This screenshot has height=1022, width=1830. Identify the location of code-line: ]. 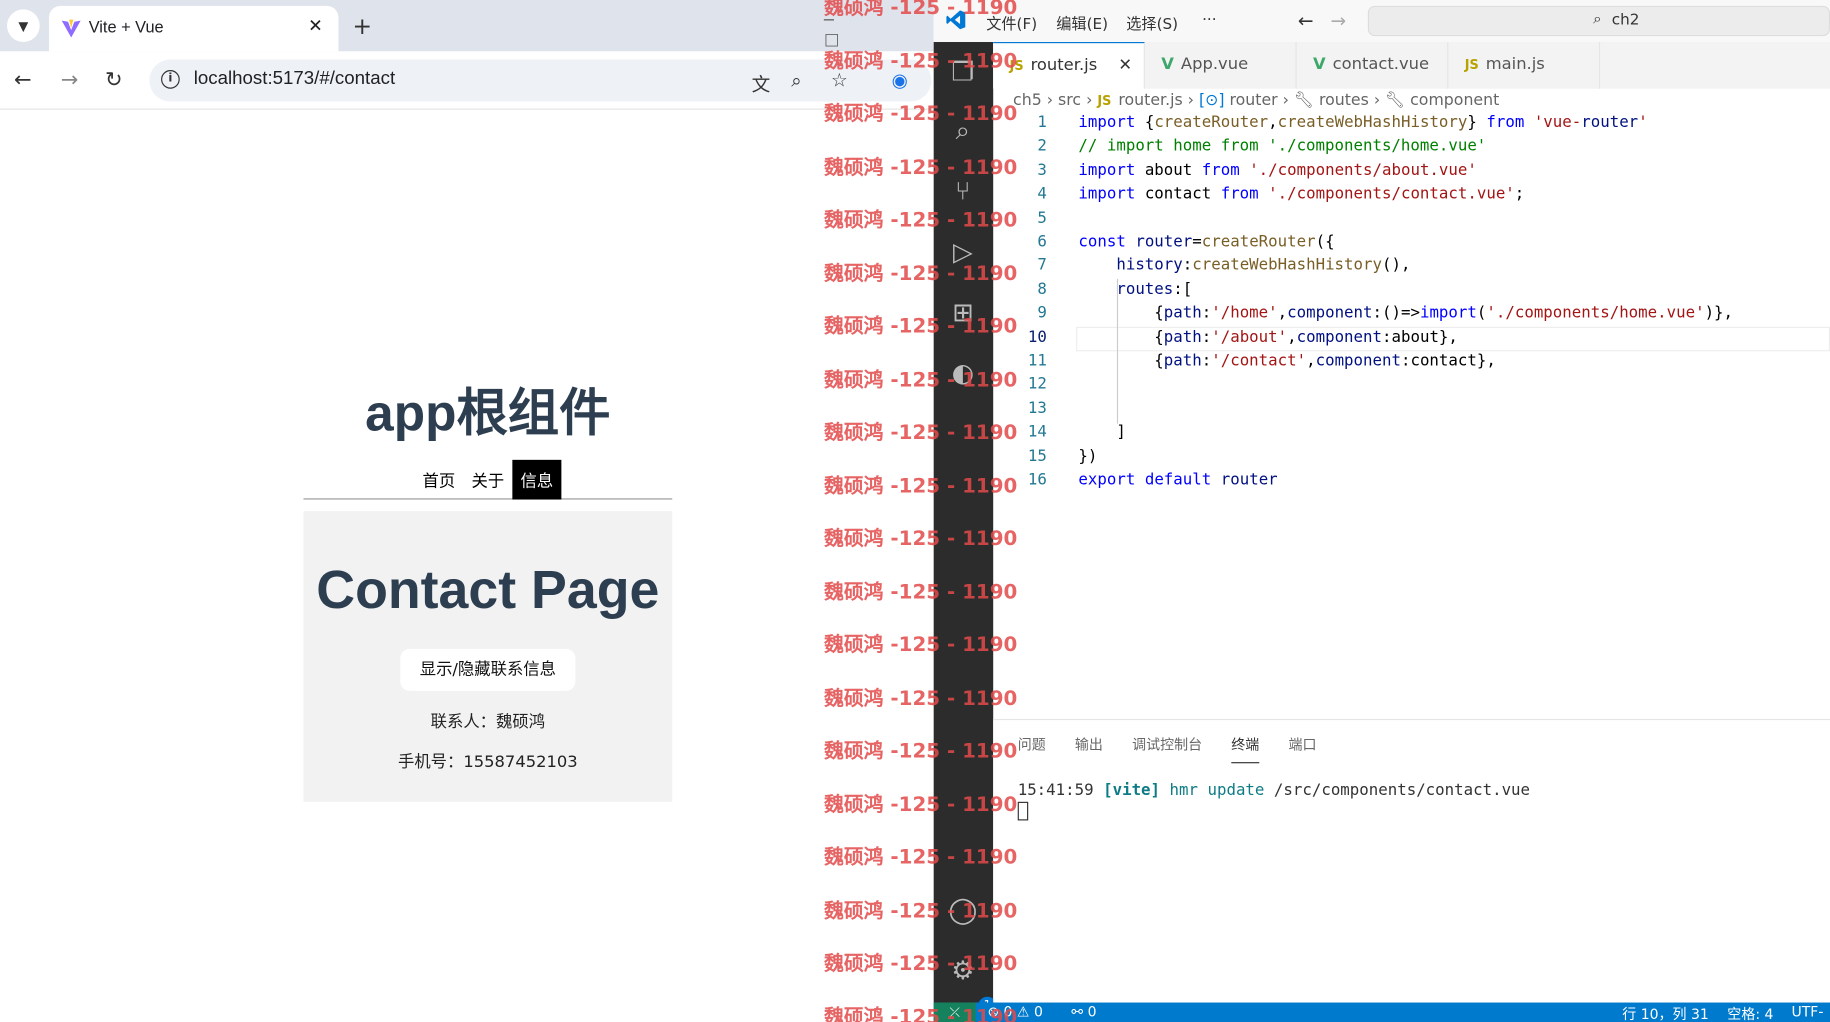
(1102, 432).